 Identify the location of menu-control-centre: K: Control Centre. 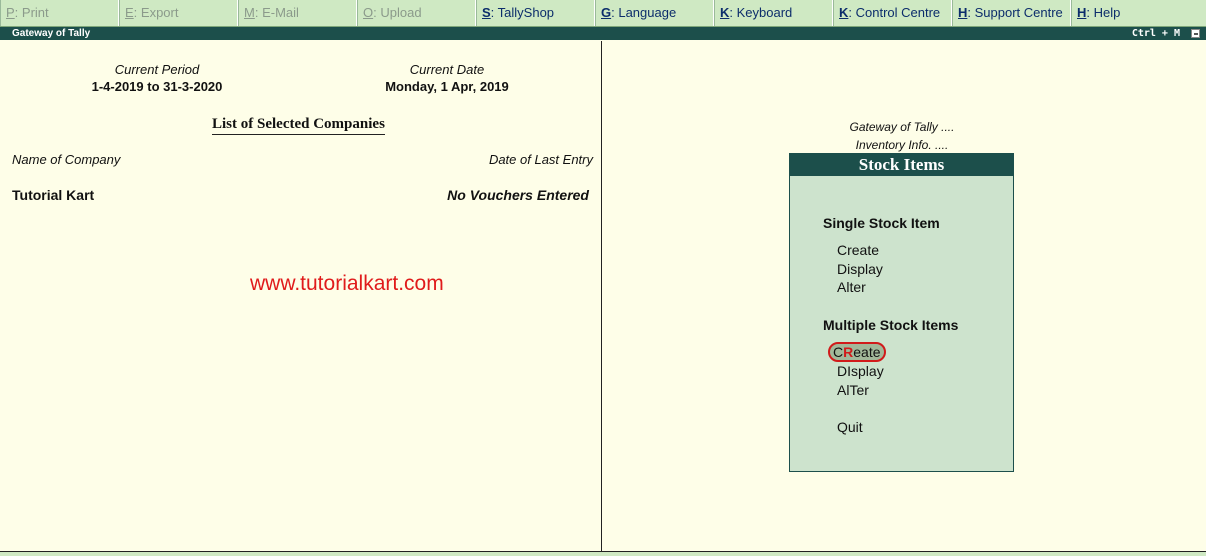
(892, 13).